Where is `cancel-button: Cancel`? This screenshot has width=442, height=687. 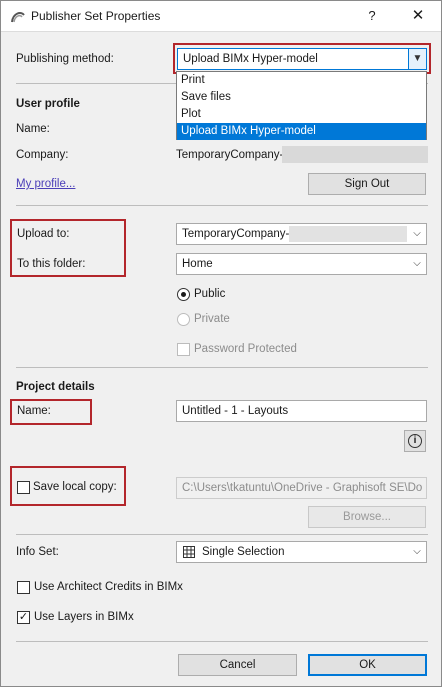 cancel-button: Cancel is located at coordinates (237, 665).